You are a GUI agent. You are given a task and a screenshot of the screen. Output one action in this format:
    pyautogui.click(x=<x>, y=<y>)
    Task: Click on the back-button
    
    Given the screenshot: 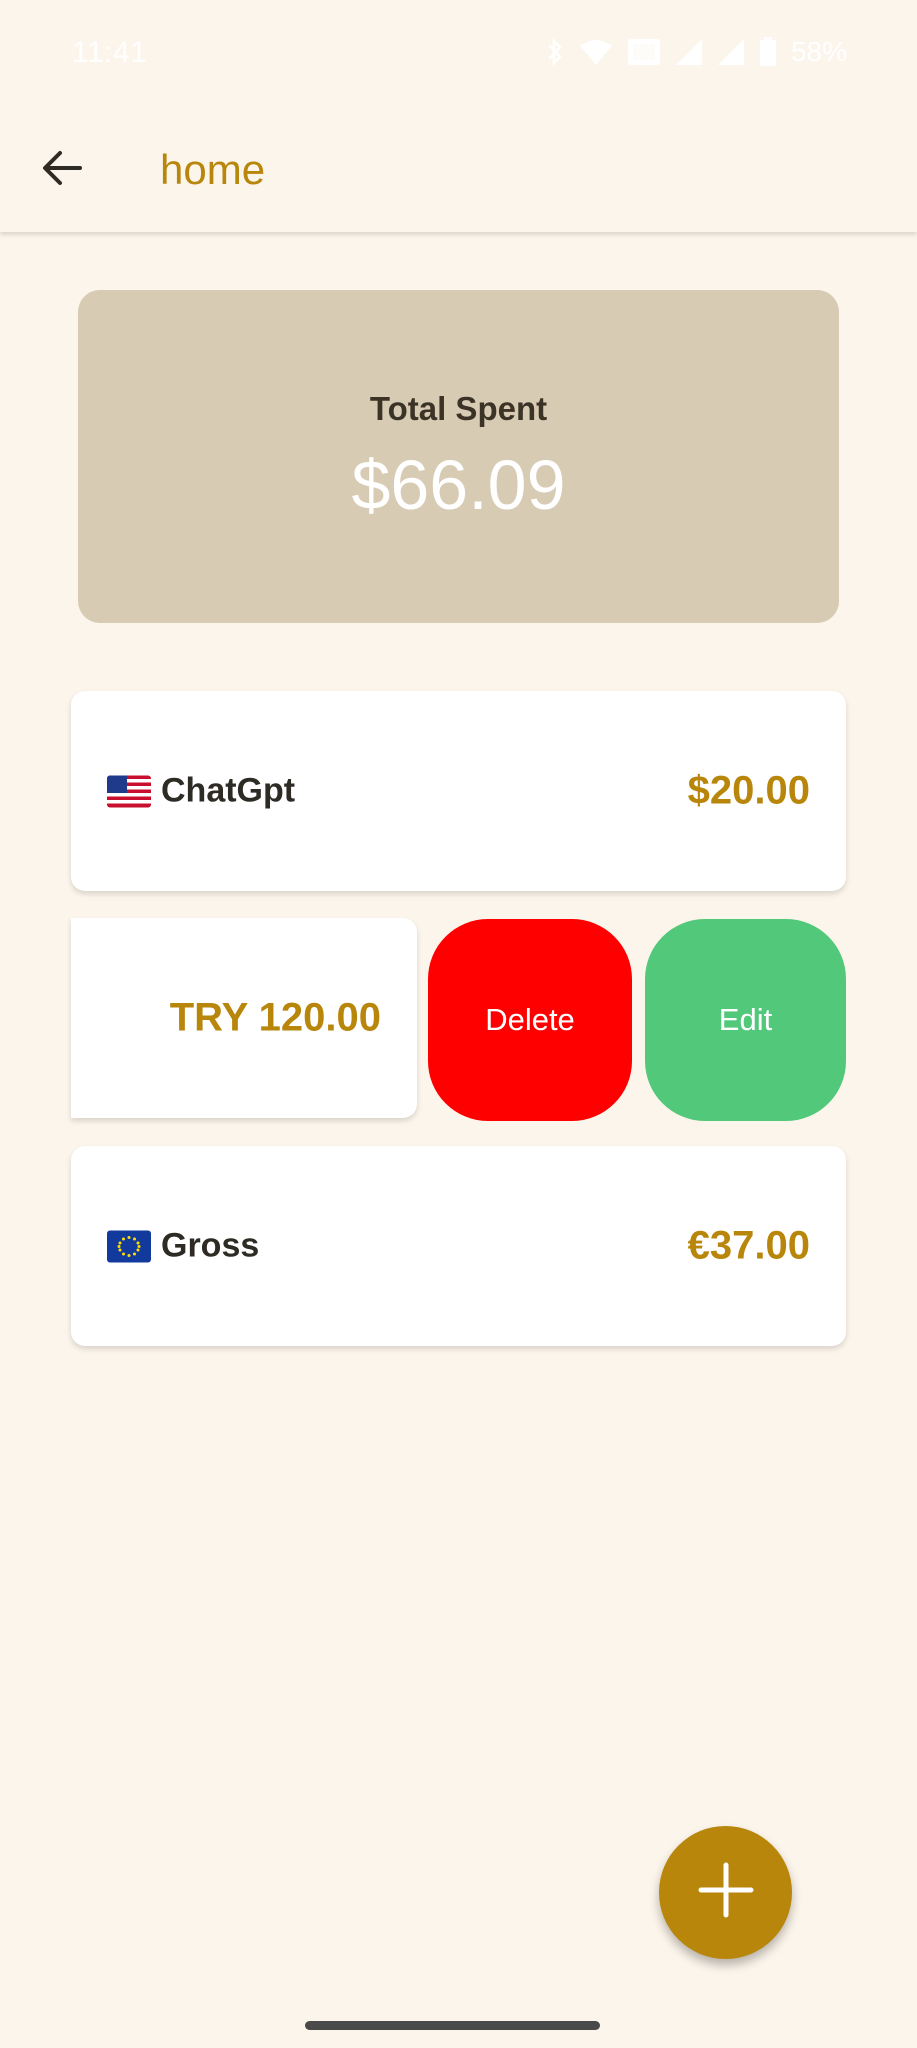 What is the action you would take?
    pyautogui.click(x=62, y=170)
    